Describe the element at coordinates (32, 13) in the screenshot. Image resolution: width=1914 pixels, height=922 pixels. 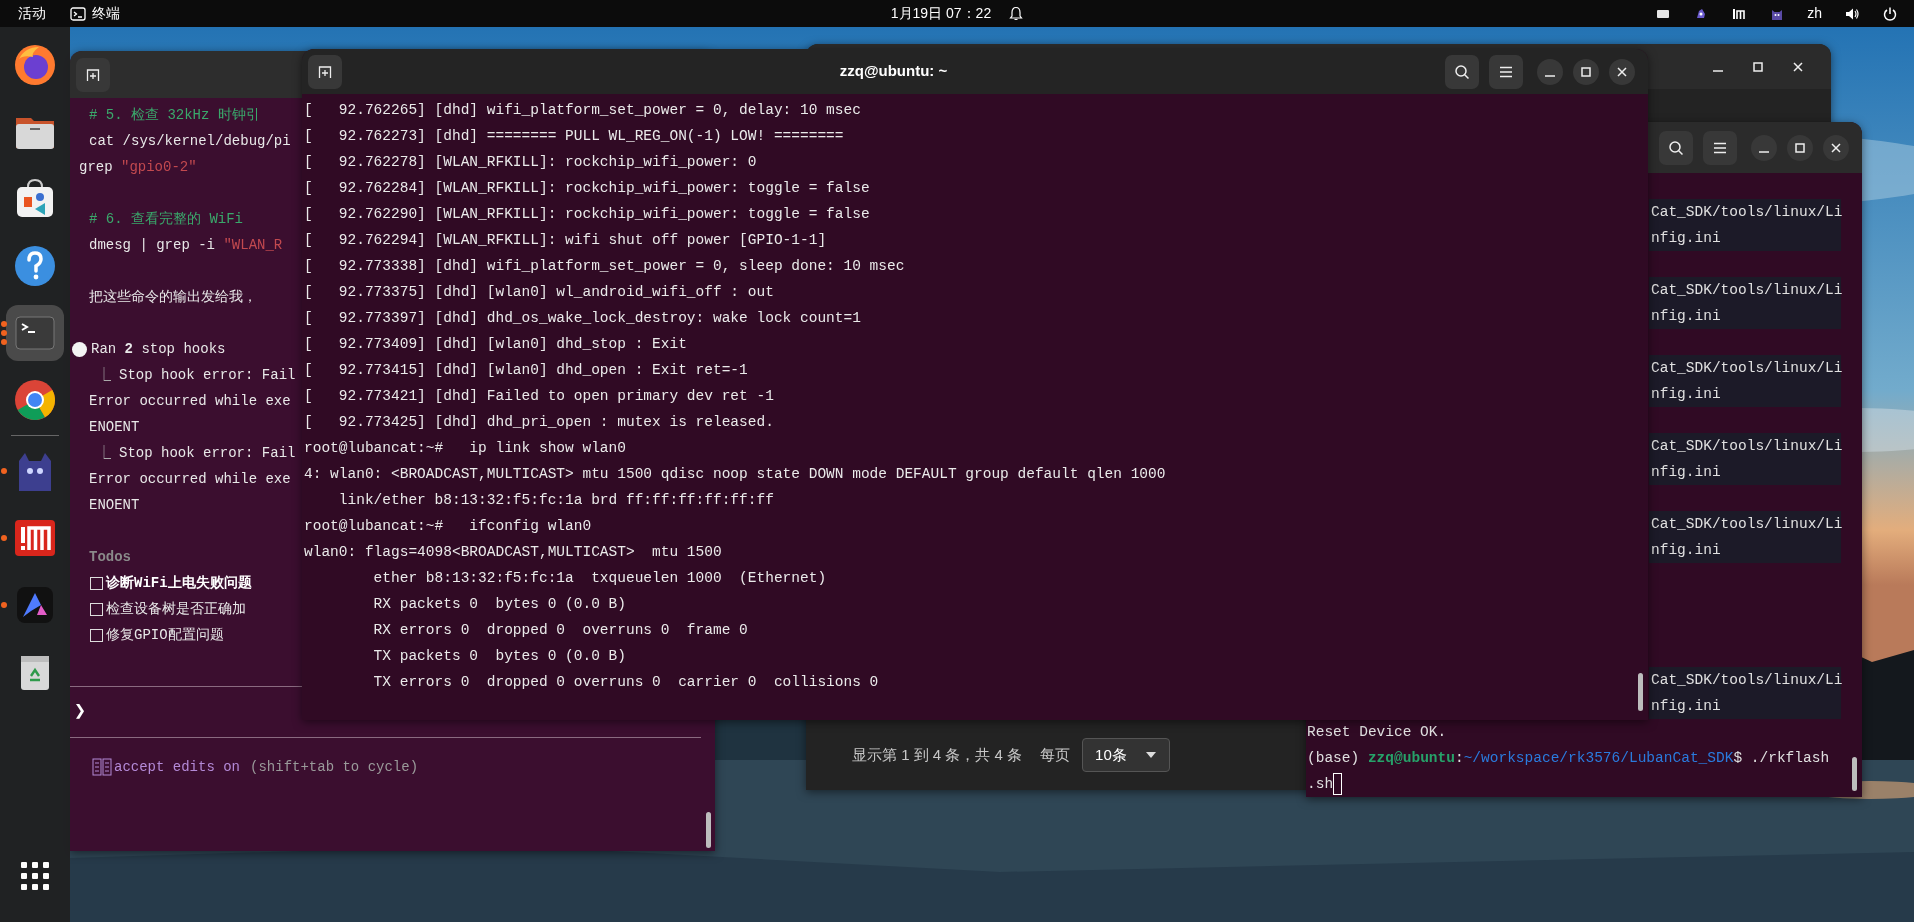
I see `activities-button: 活动` at that location.